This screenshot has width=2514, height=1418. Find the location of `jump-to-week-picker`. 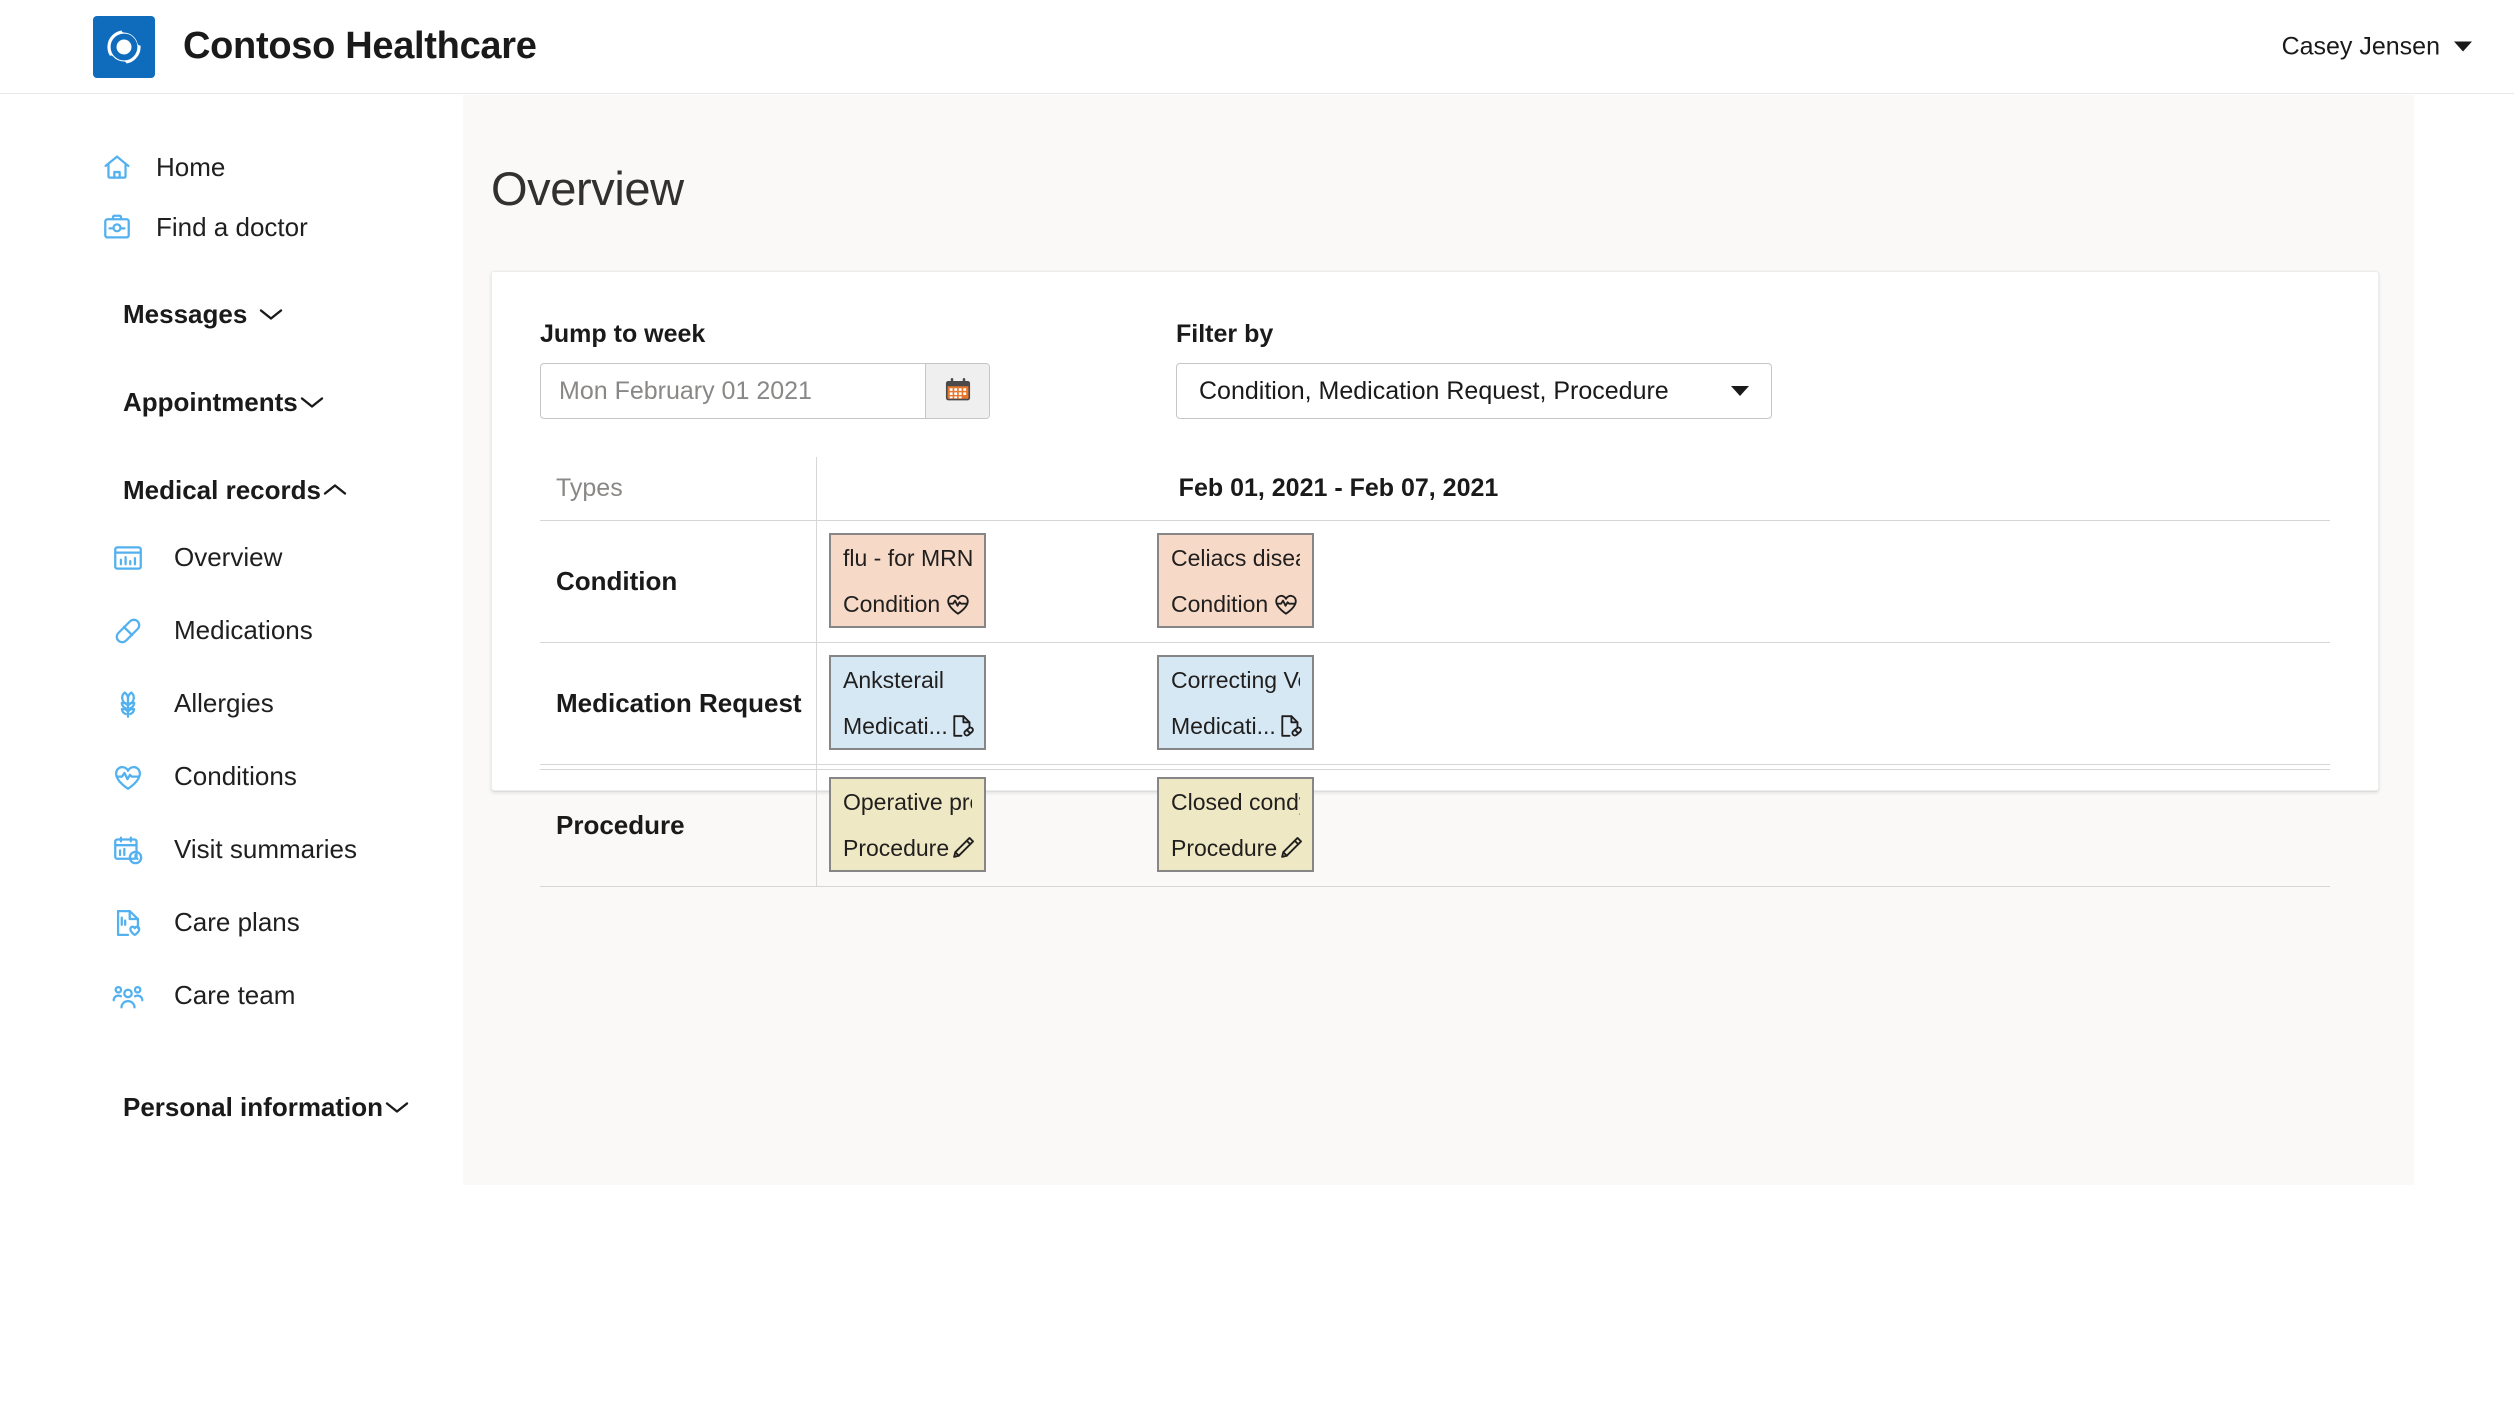

jump-to-week-picker is located at coordinates (765, 391).